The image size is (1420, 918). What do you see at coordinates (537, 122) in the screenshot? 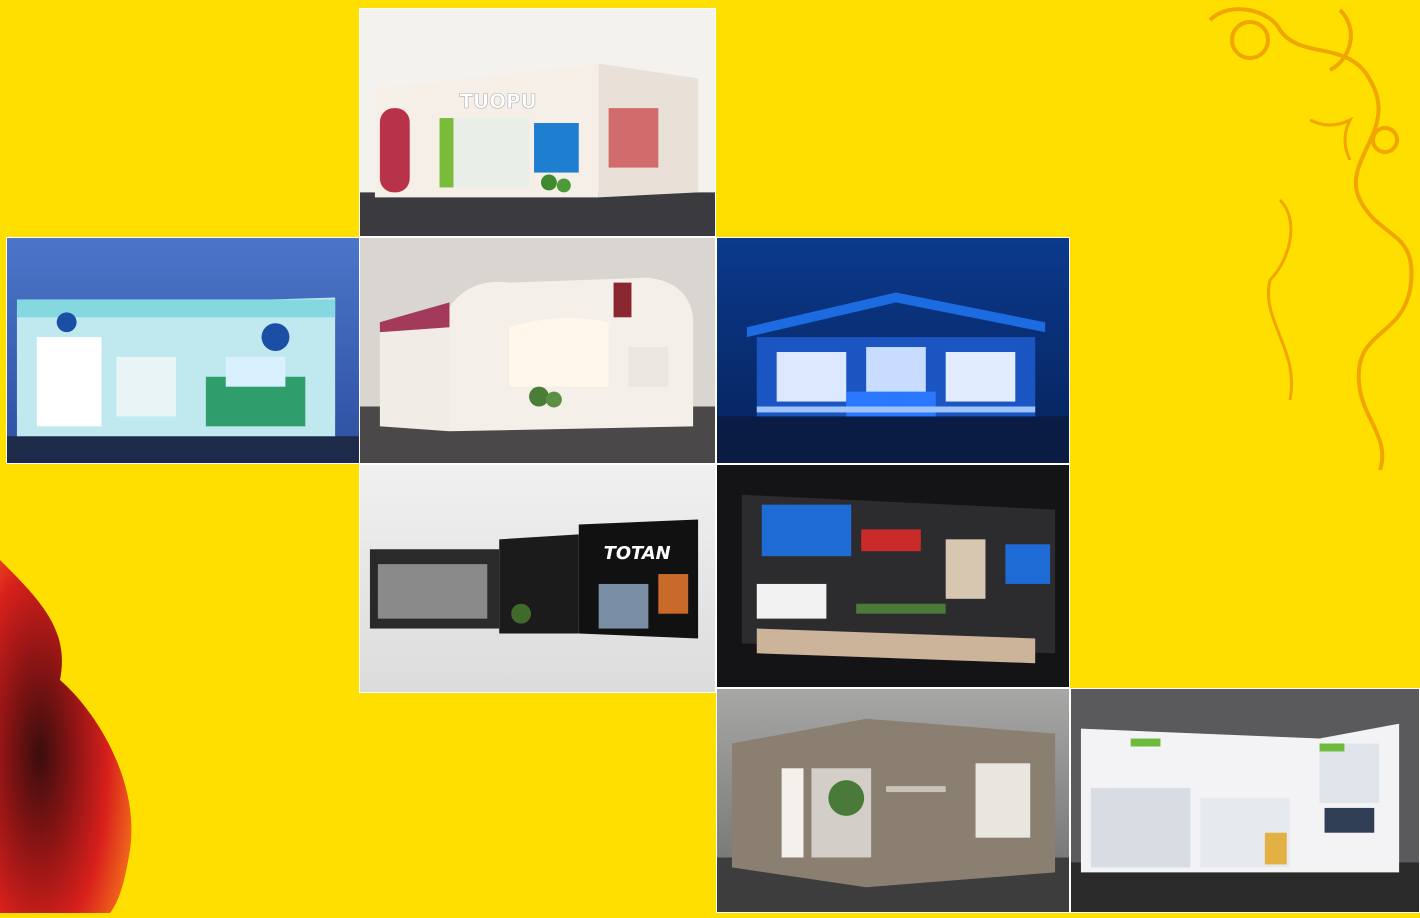
I see `booth-image-tuopu: TUOPU` at bounding box center [537, 122].